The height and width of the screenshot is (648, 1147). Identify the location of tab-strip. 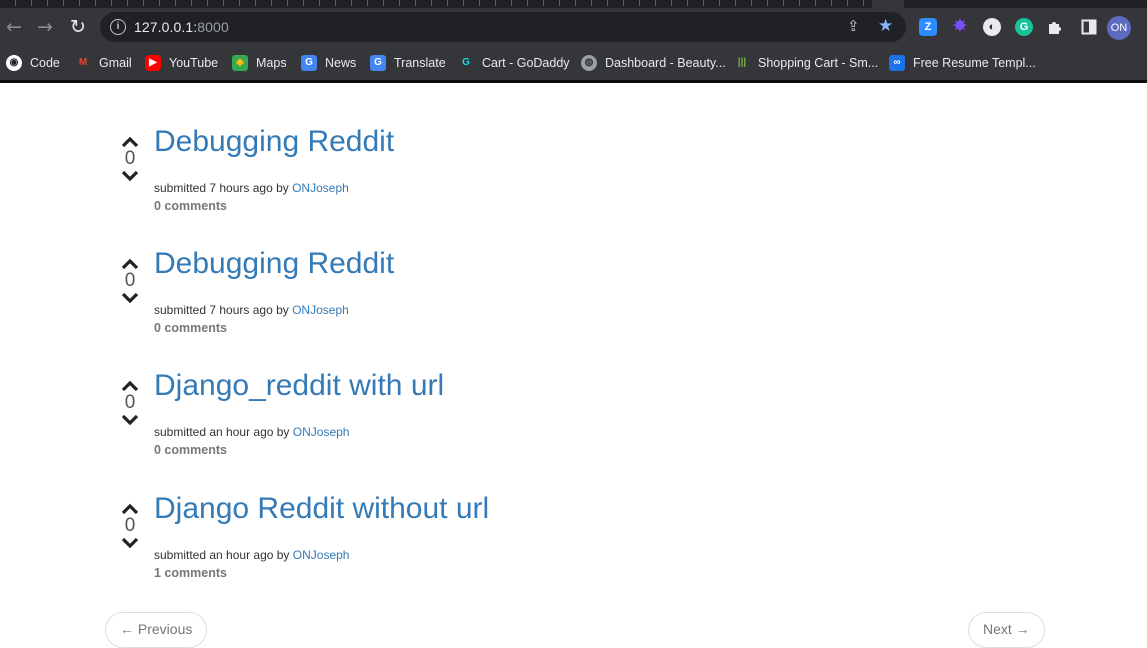
(573, 4).